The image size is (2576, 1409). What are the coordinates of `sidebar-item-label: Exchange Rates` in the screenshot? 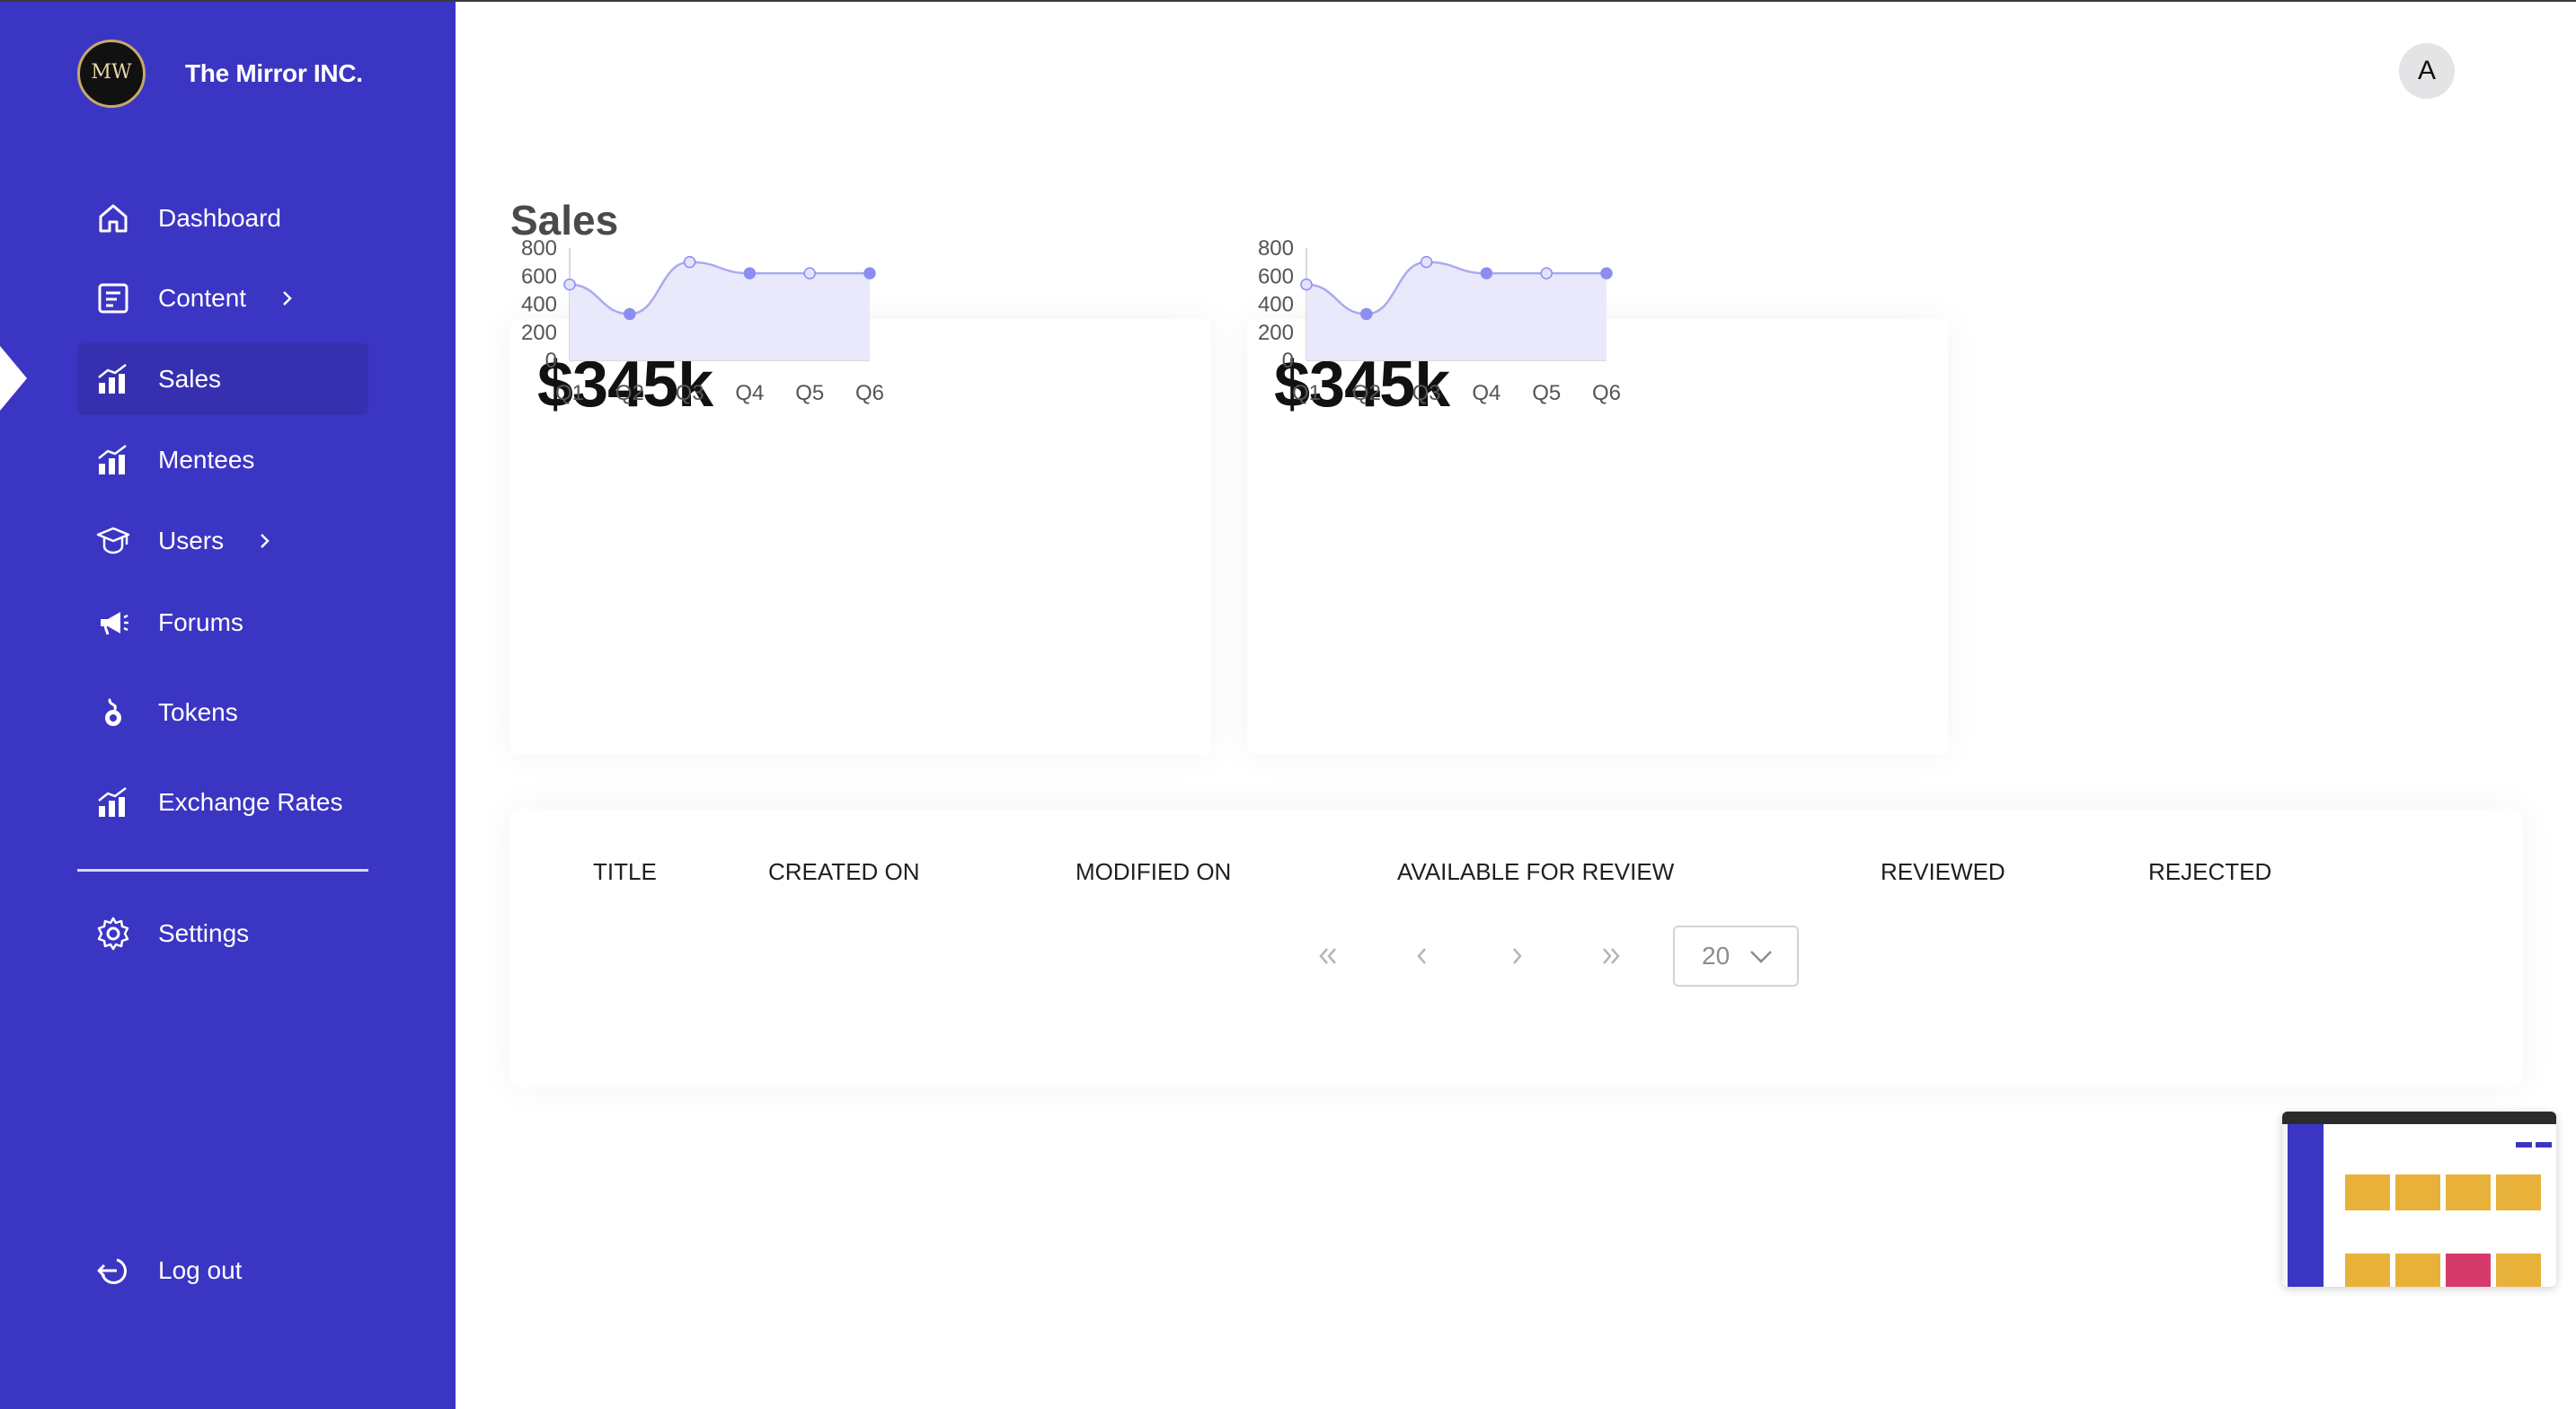 It's located at (251, 802).